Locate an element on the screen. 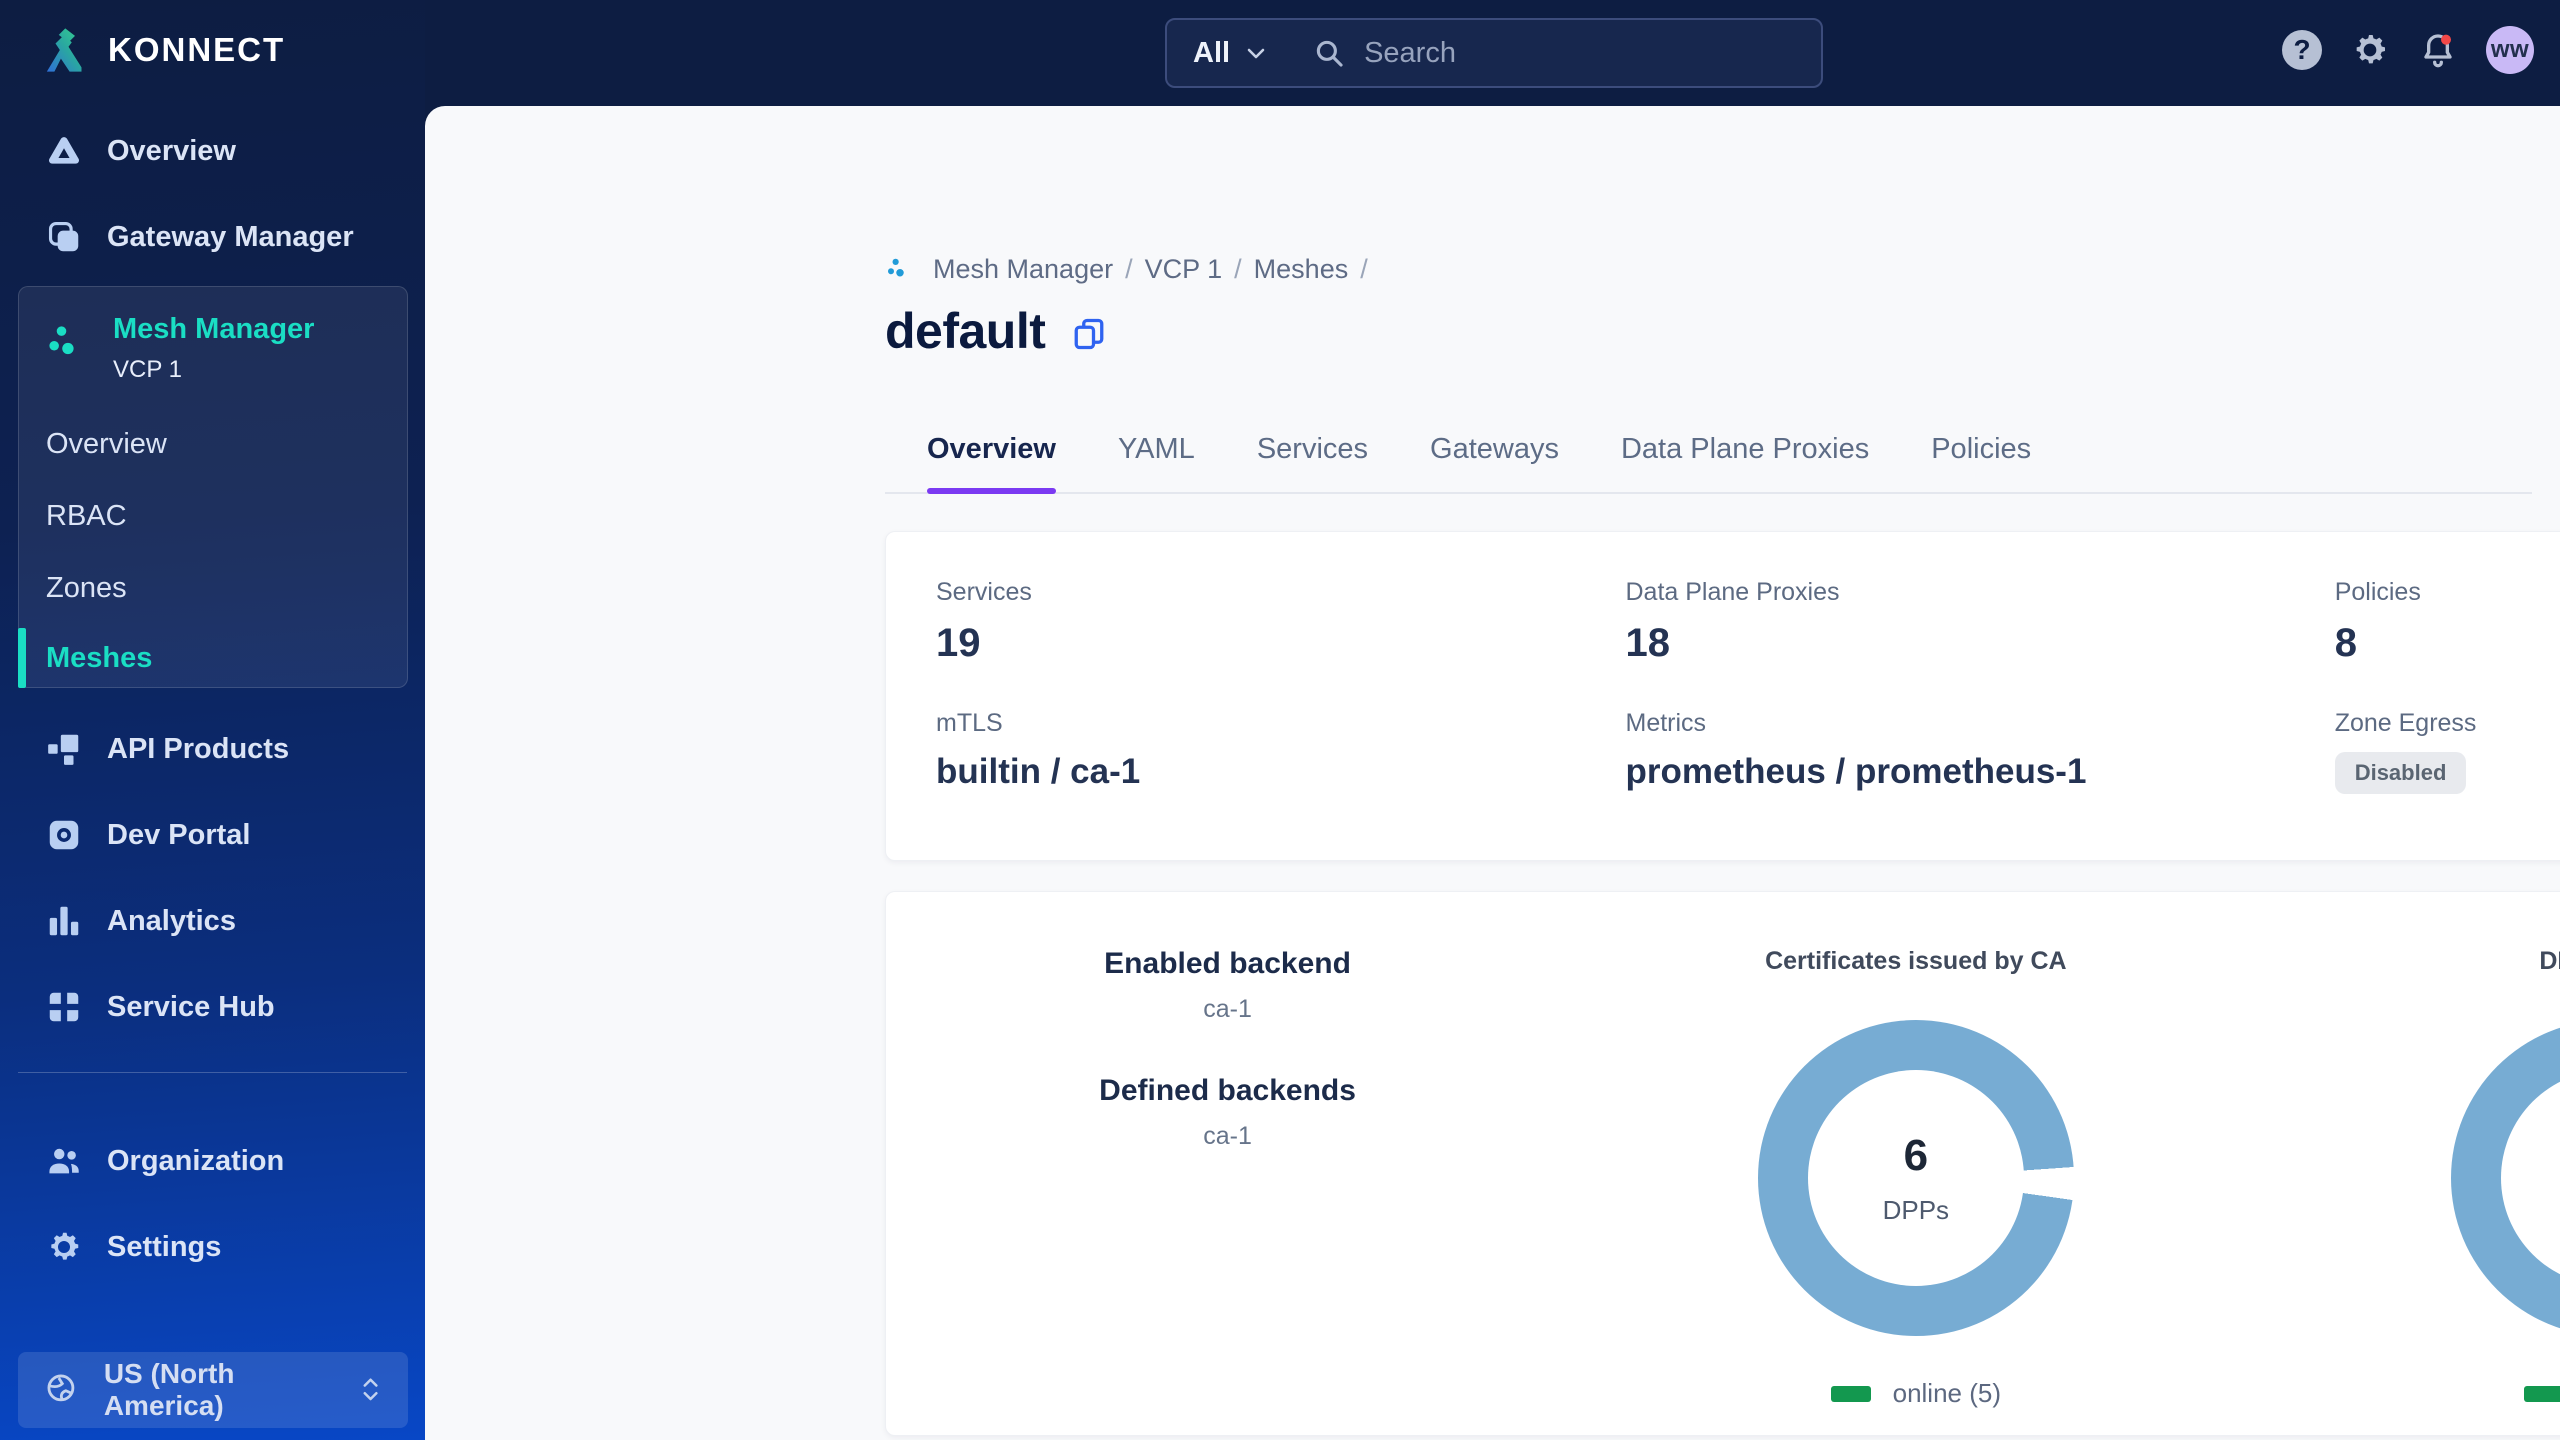 The image size is (2560, 1440). donut-center-label: DPPs is located at coordinates (1916, 1209).